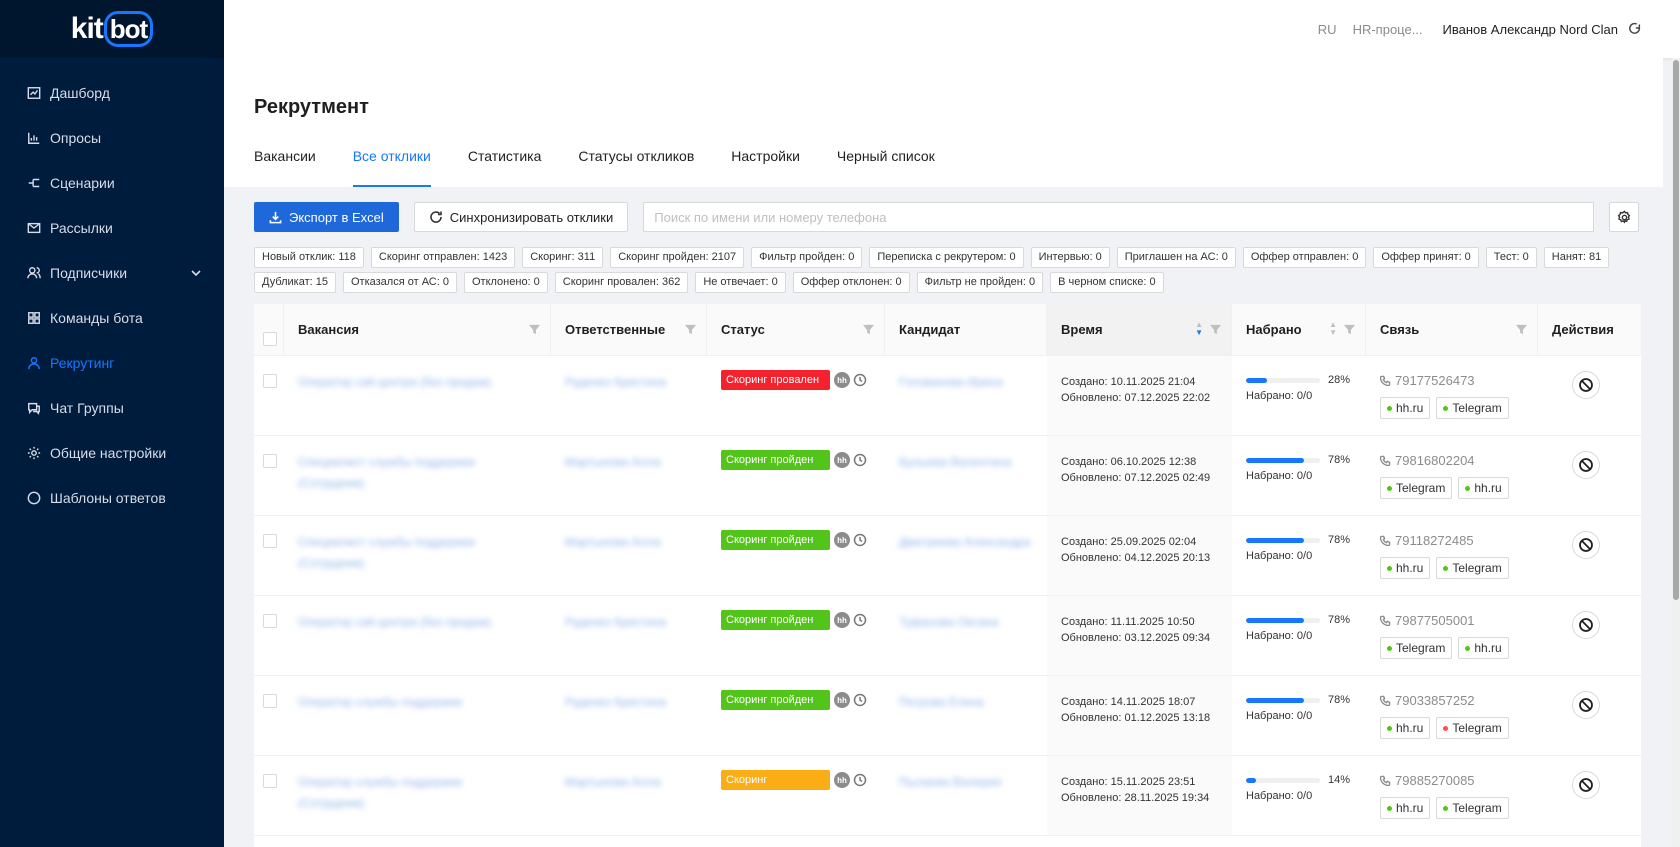 This screenshot has height=847, width=1680. Describe the element at coordinates (112, 452) in the screenshot. I see `sidebar-item-general-settings: Общие настройки` at that location.